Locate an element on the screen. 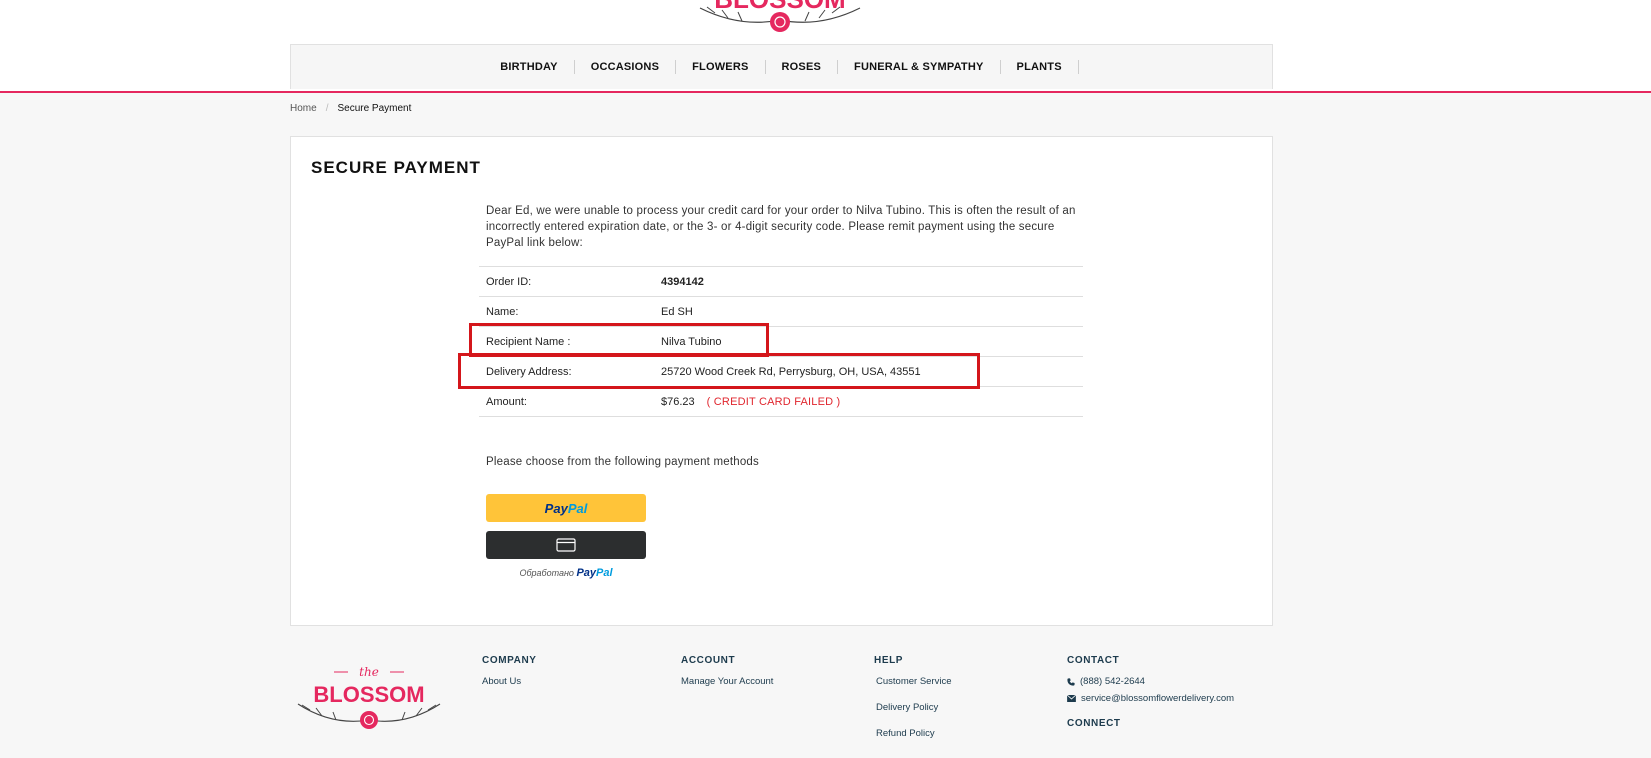 The image size is (1651, 758). paypal-logo-pay: Pay is located at coordinates (556, 508).